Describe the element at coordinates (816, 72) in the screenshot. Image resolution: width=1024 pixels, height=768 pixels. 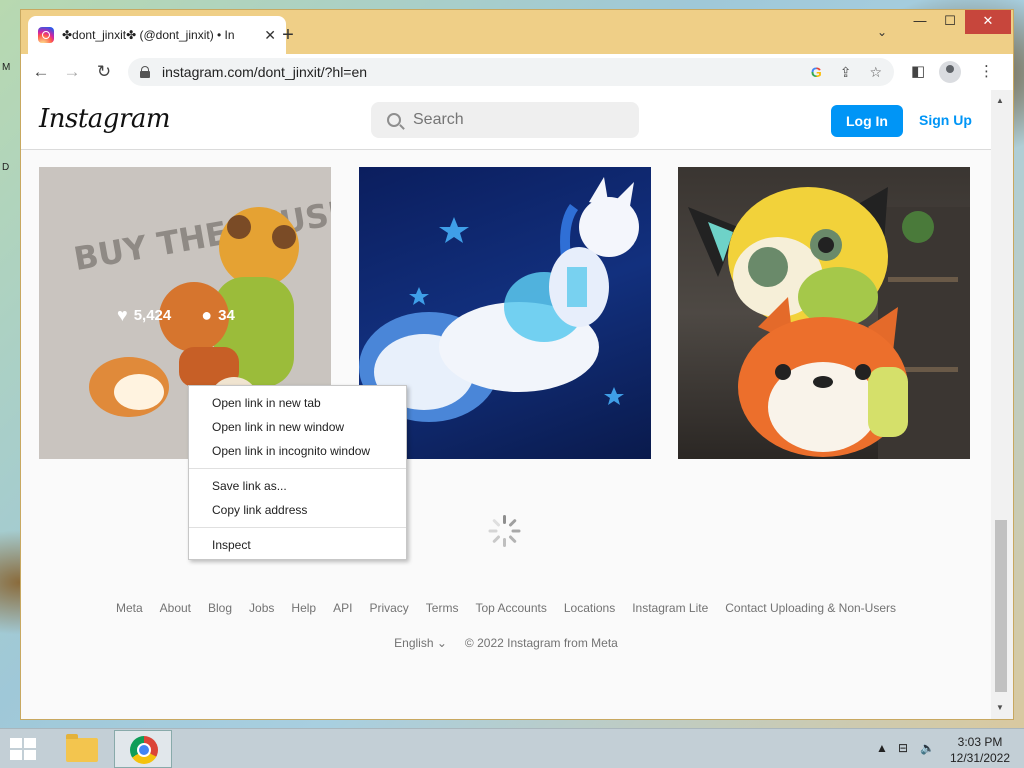
I see `google-lens-icon: G` at that location.